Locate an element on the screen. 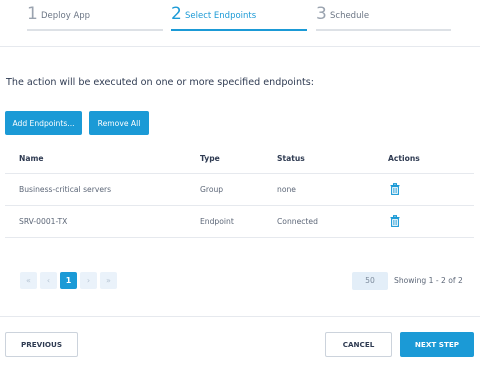  step-number: 1 is located at coordinates (32, 14).